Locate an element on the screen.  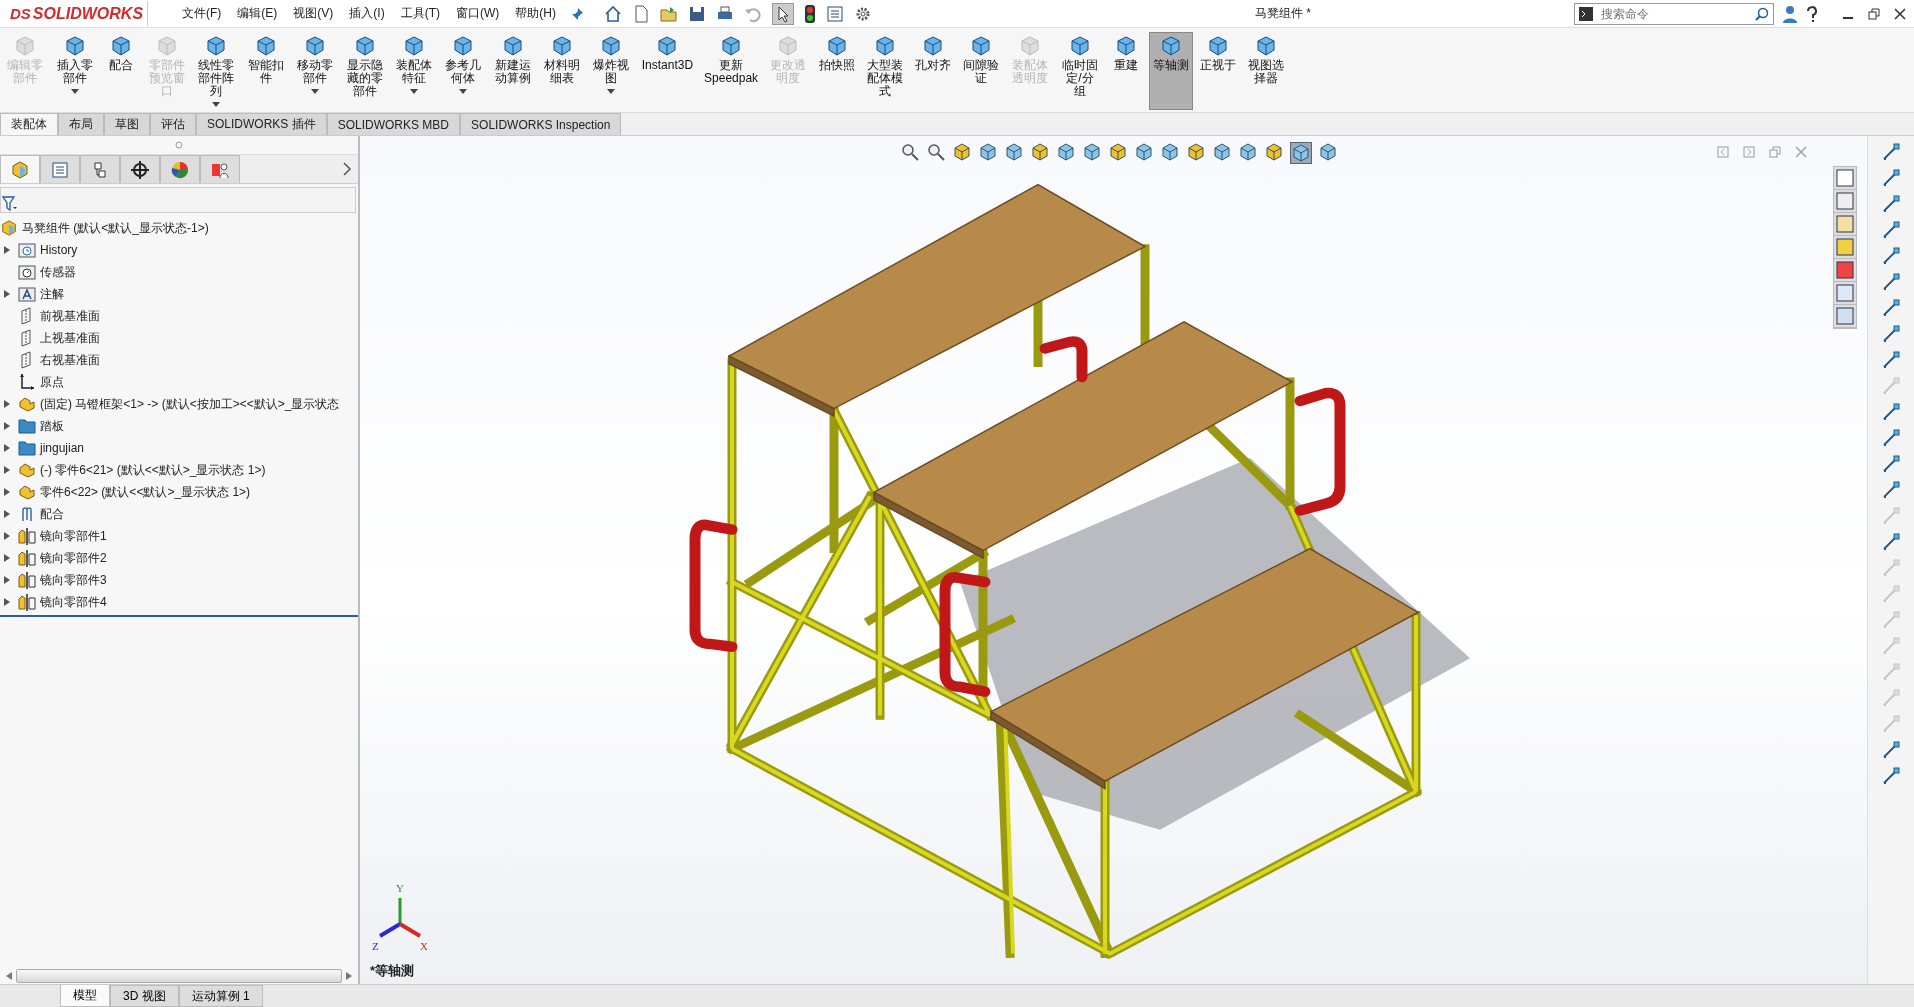
scrollbar-thumb is located at coordinates (179, 976).